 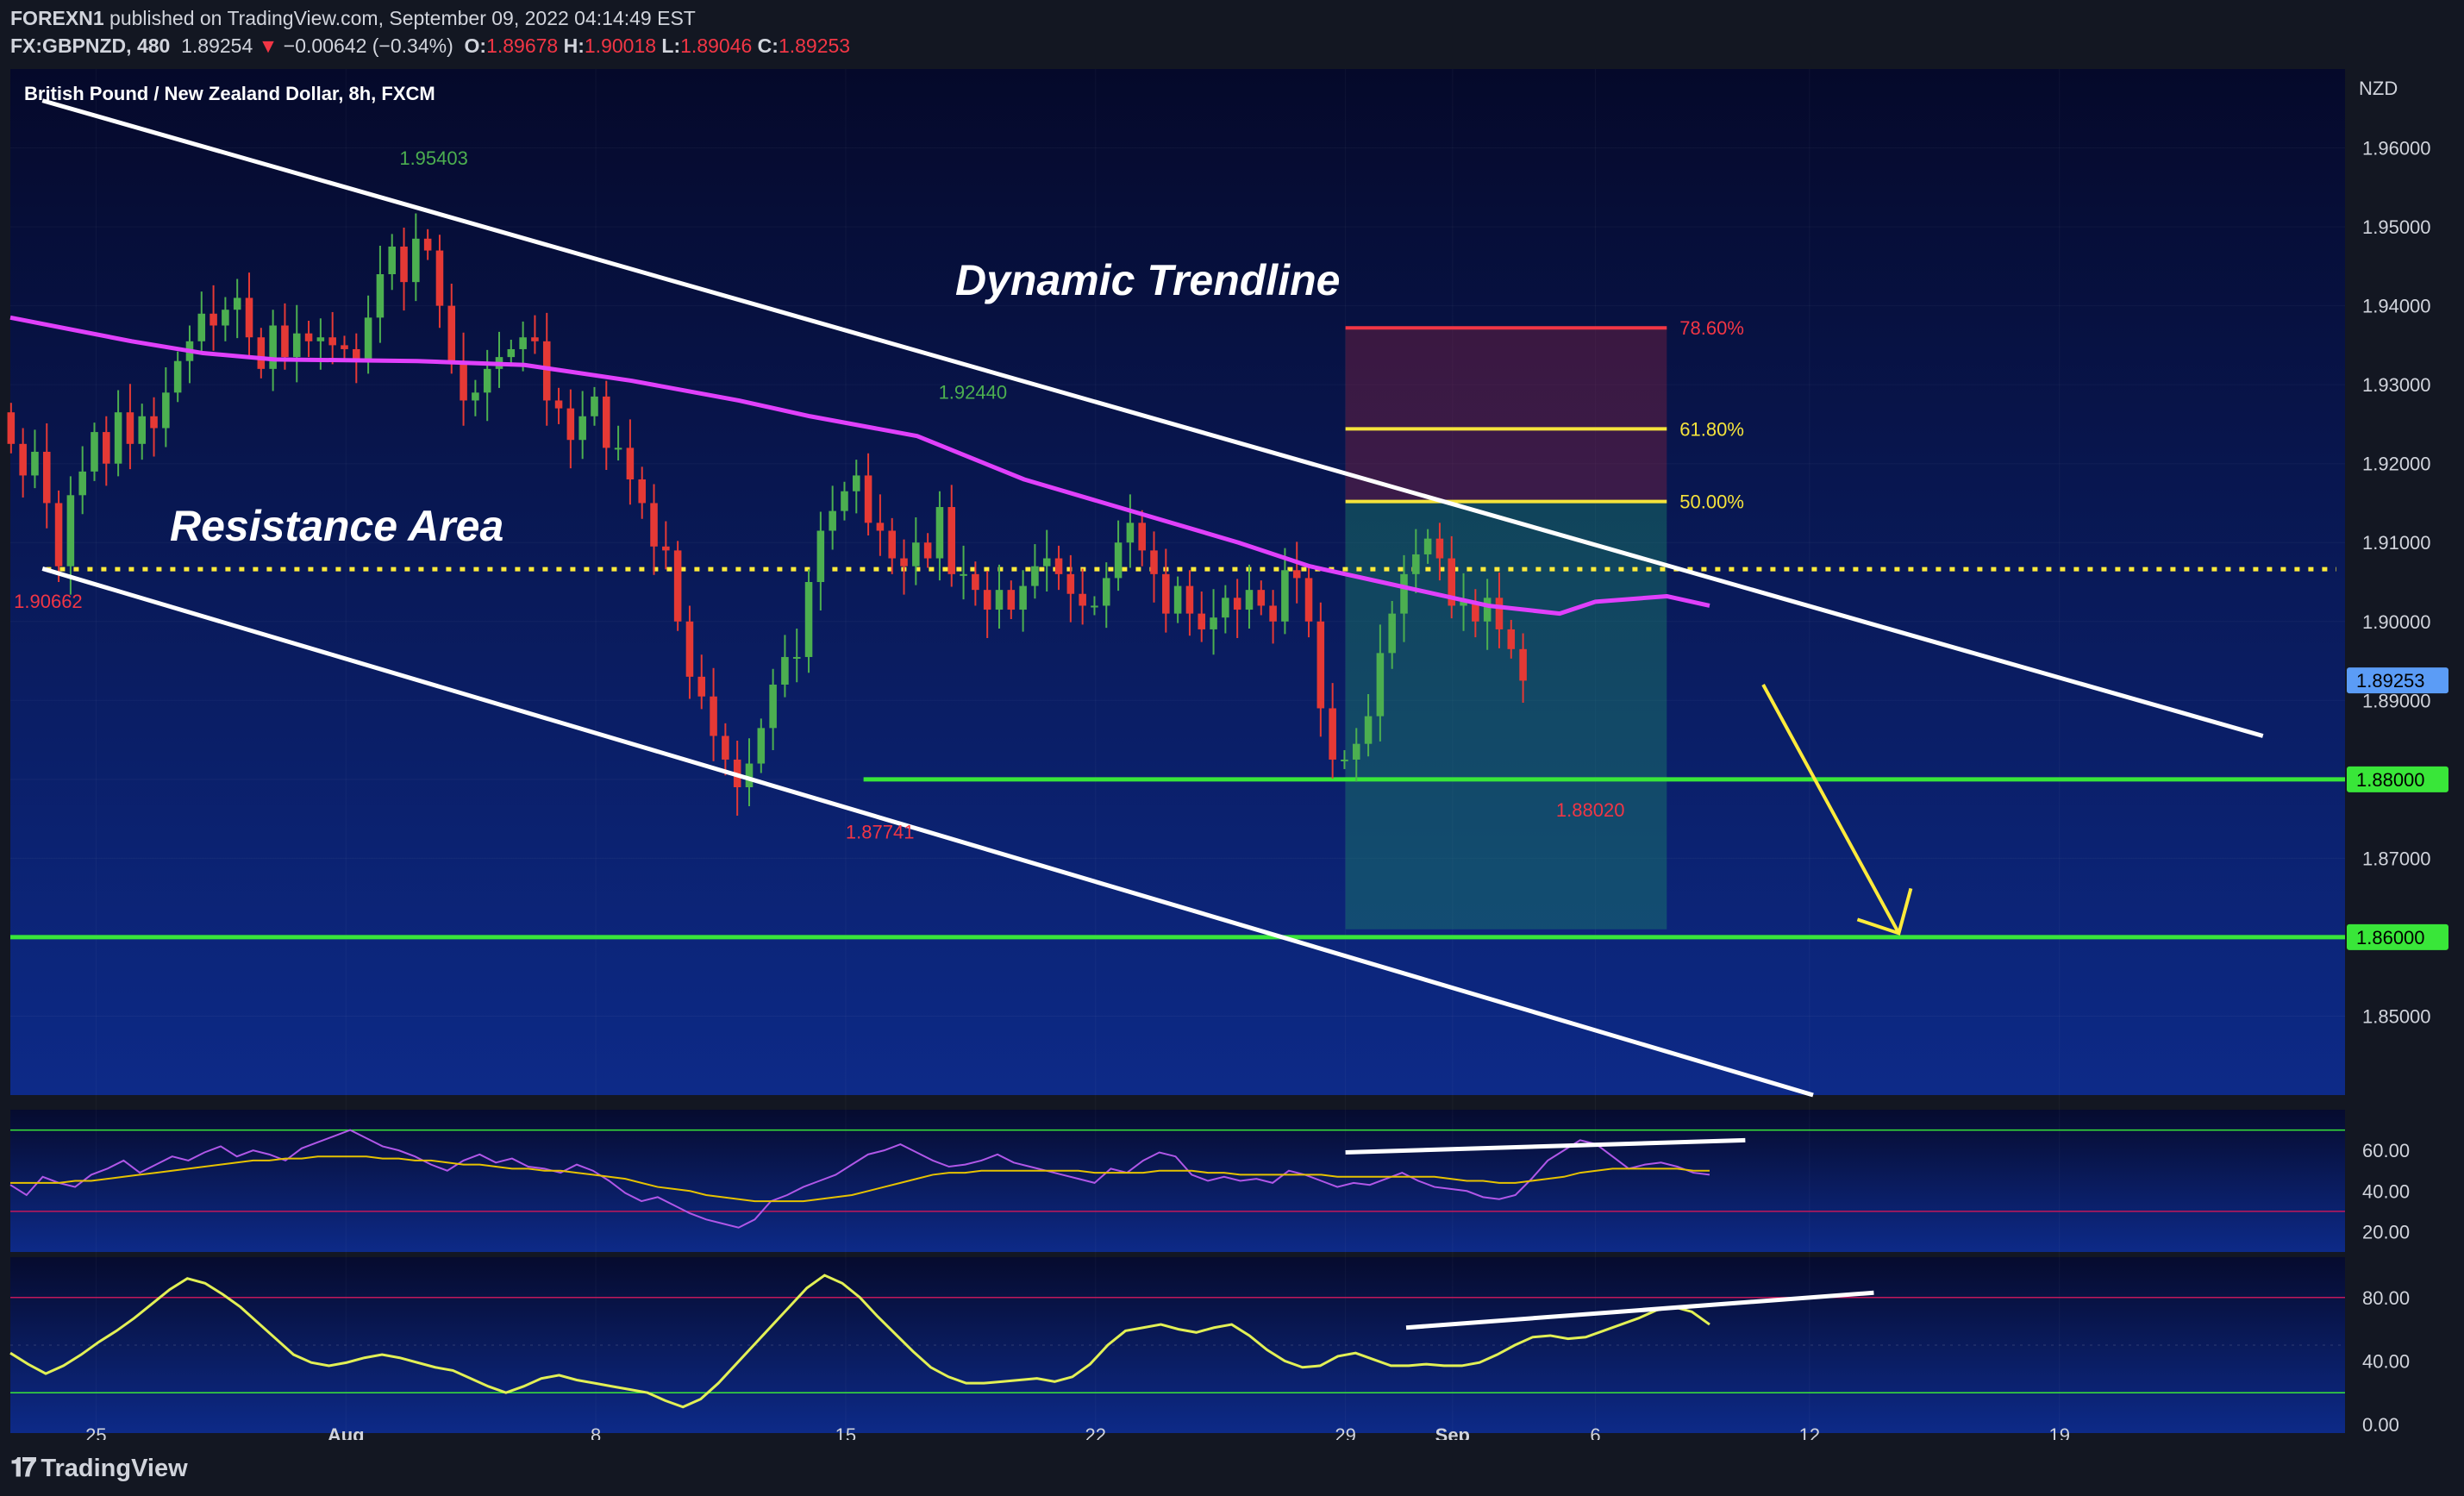 I want to click on rsi-tick-label: 60.00, so click(x=2386, y=1150).